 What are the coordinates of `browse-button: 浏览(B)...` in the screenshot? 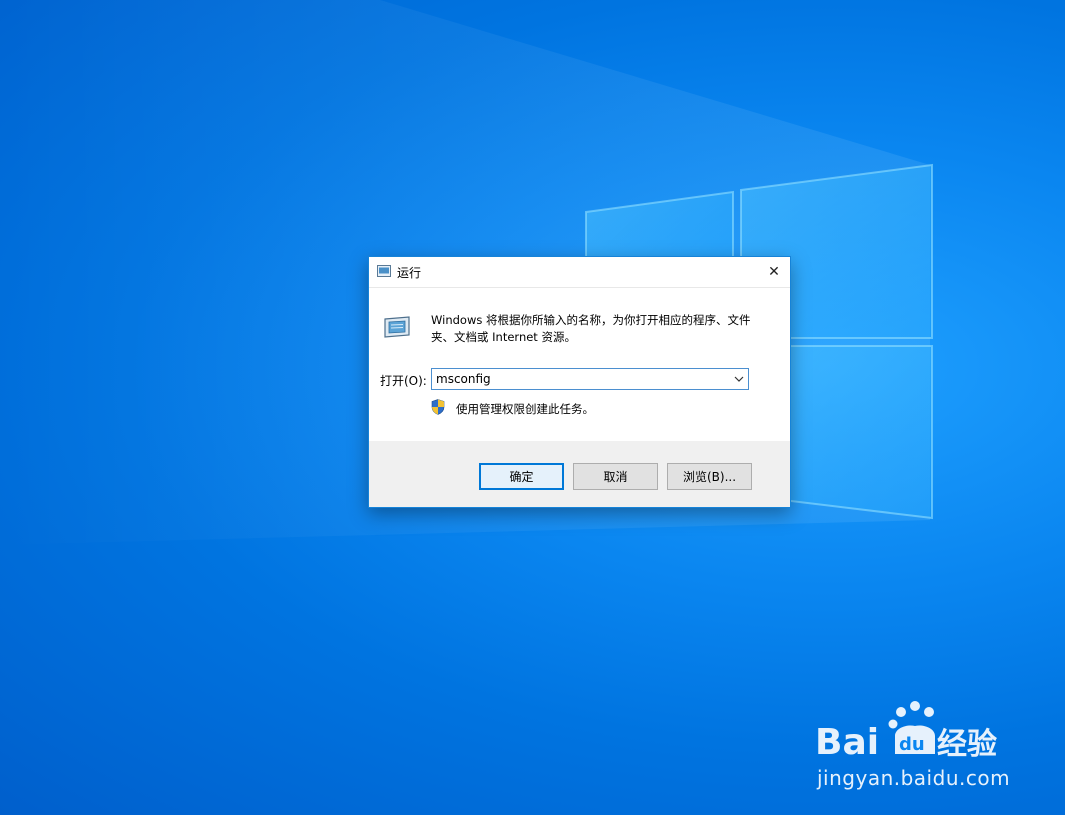 It's located at (709, 476).